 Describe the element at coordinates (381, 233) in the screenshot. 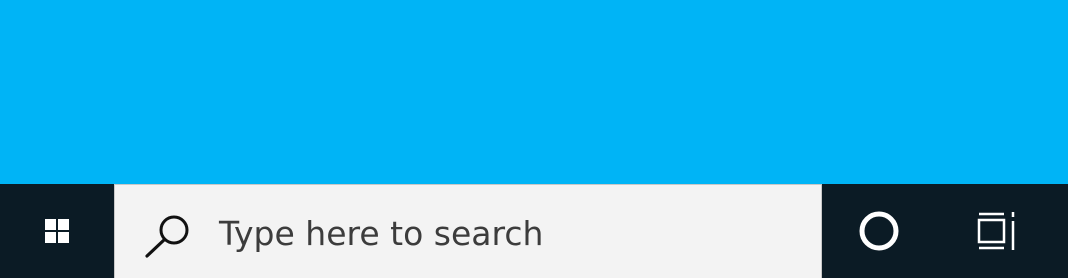

I see `search-placeholder: Type here to search` at that location.